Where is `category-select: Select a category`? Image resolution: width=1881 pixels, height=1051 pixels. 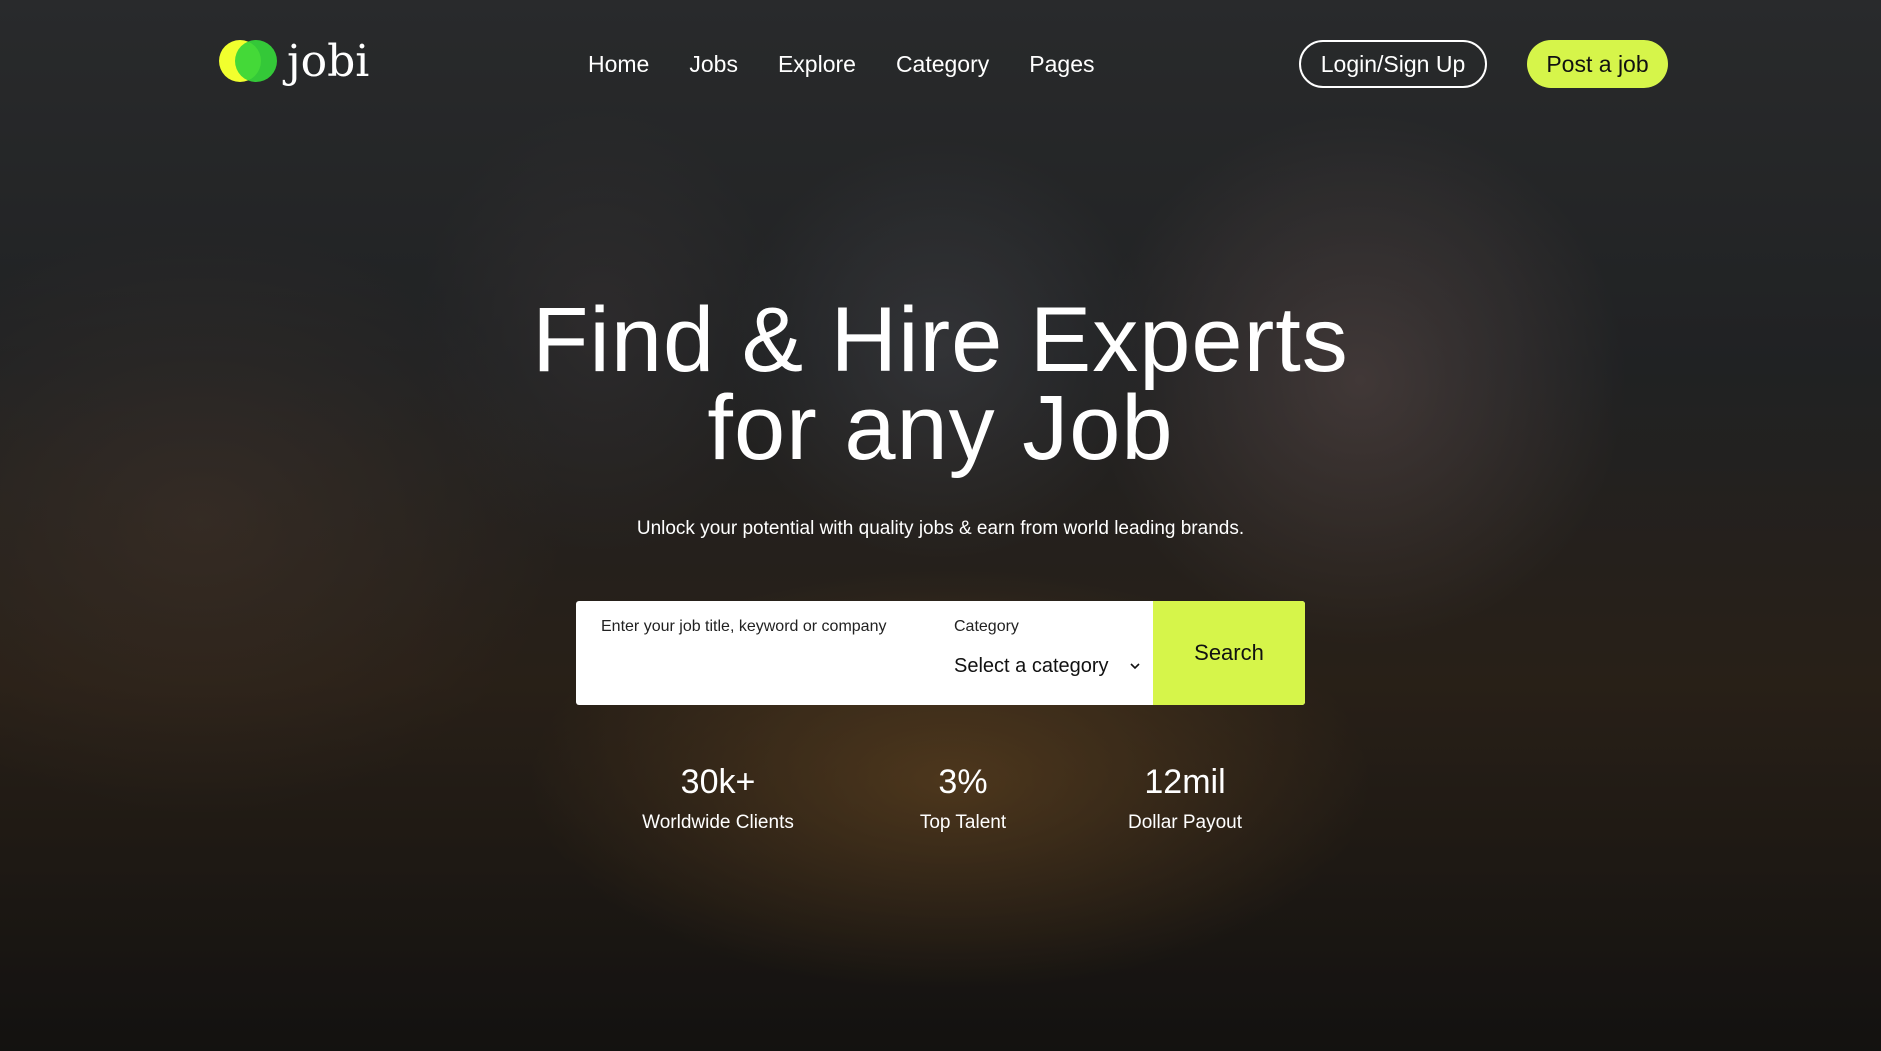 category-select: Select a category is located at coordinates (1049, 666).